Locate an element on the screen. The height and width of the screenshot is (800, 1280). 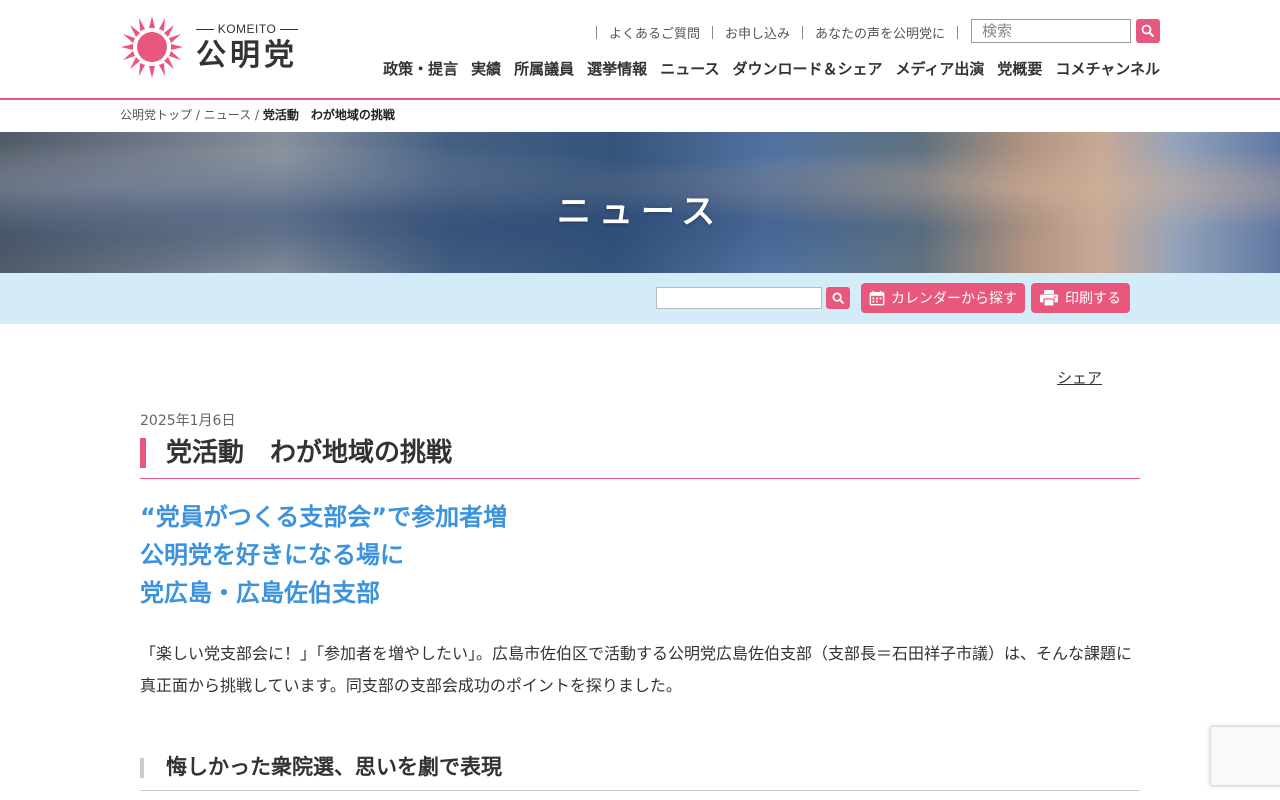
breadcrumb-home: 公明党トップ is located at coordinates (156, 115).